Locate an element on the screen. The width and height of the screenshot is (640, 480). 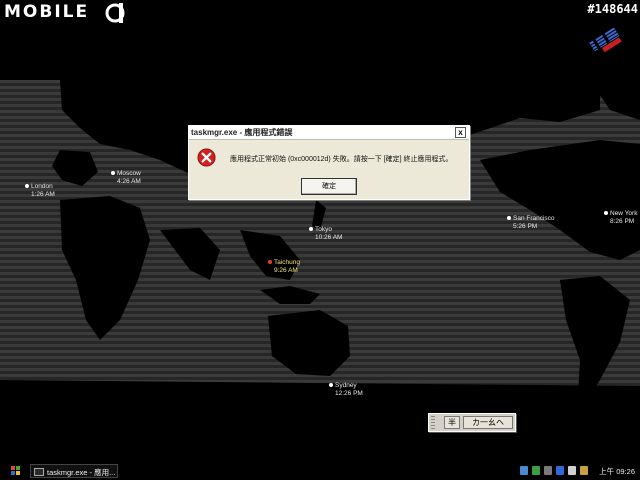
city-name: London is located at coordinates (42, 186).